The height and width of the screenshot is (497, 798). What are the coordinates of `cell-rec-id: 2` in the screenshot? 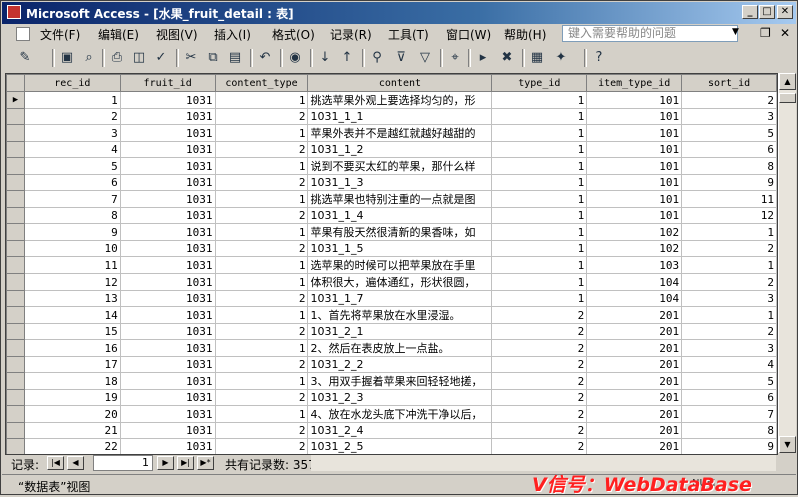 It's located at (72, 116).